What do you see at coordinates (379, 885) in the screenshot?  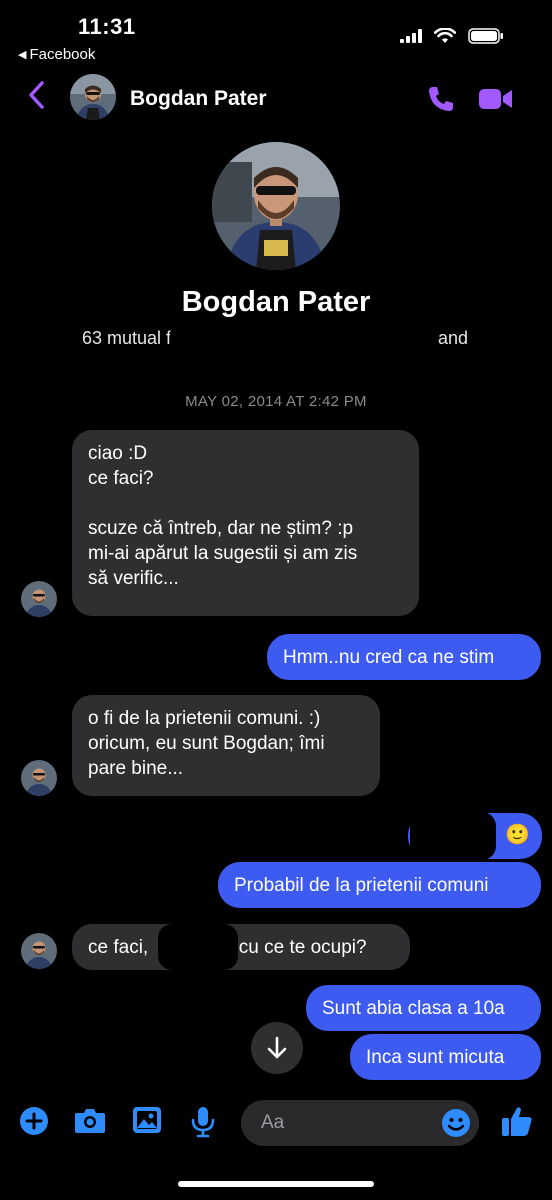 I see `message-outgoing: Probabil de la prietenii comuni` at bounding box center [379, 885].